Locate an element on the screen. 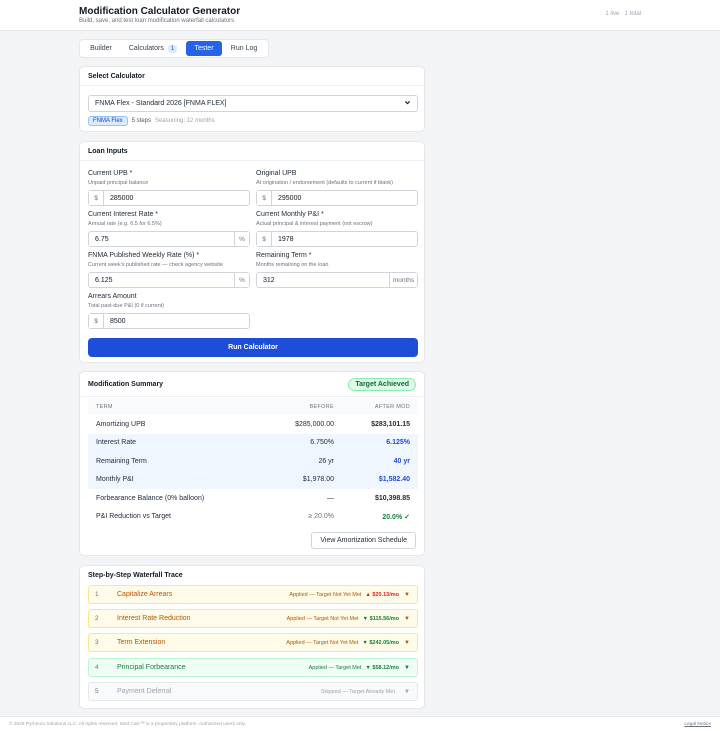 The width and height of the screenshot is (720, 731). chevron-down-icon is located at coordinates (407, 103).